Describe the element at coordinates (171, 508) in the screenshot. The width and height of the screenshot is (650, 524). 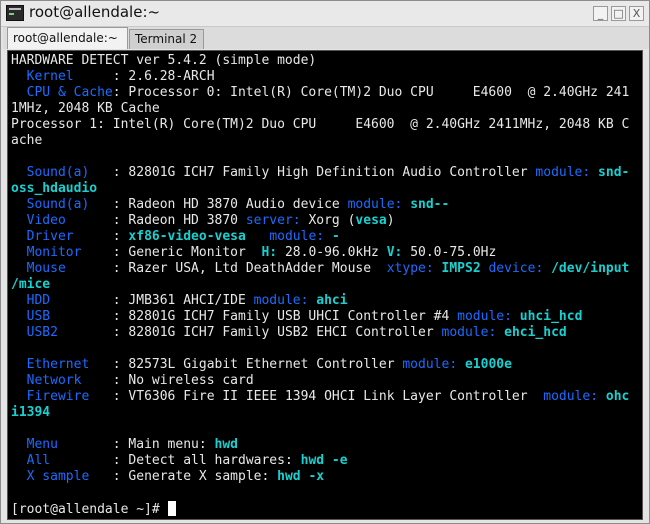
I see `text-cursor` at that location.